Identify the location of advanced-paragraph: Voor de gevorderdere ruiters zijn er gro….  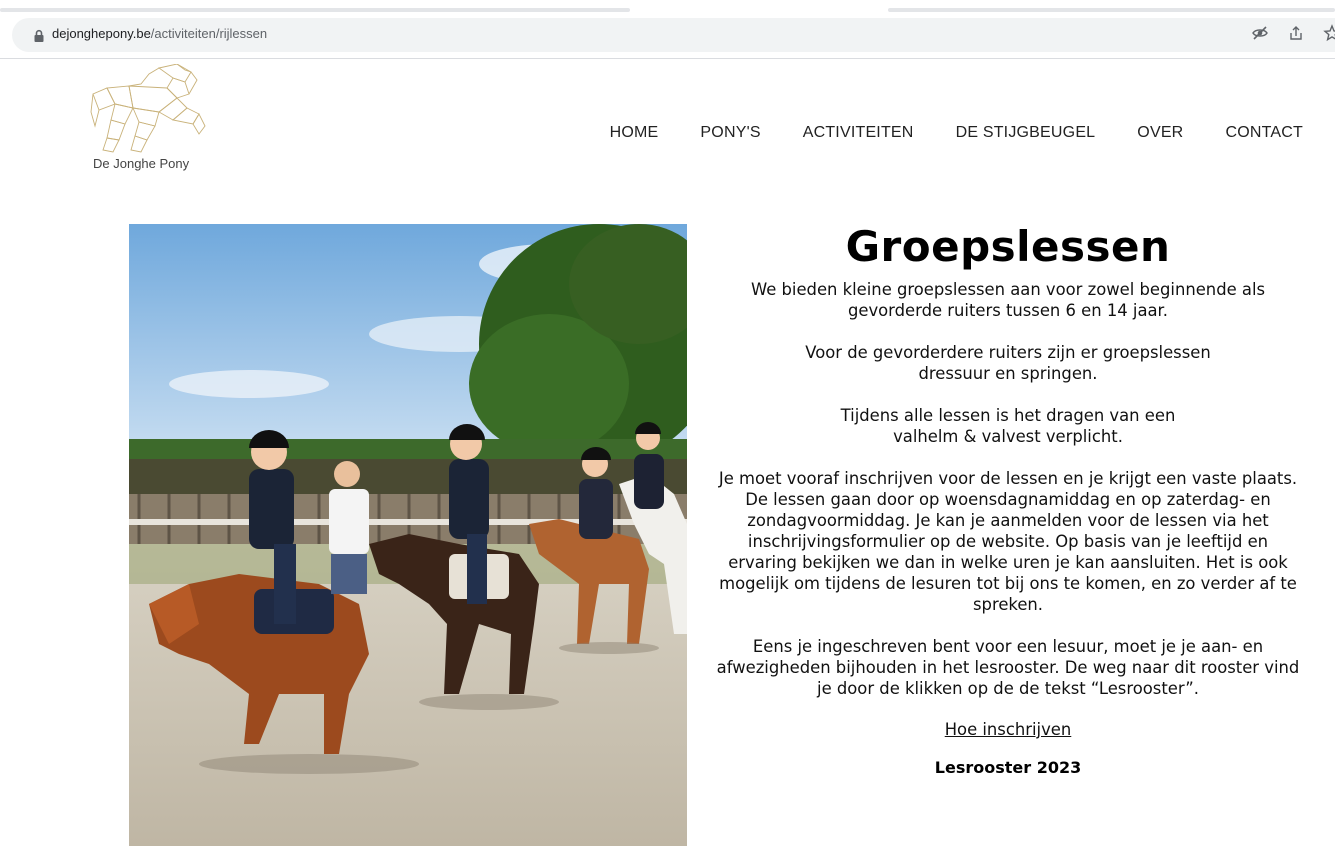
(1008, 363).